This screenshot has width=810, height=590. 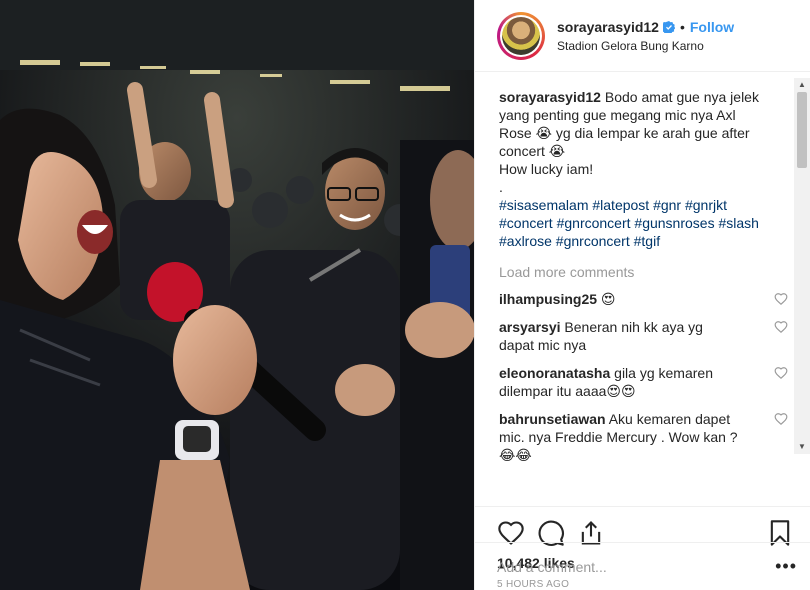 What do you see at coordinates (554, 373) in the screenshot?
I see `comment-username: eleonoranatasha` at bounding box center [554, 373].